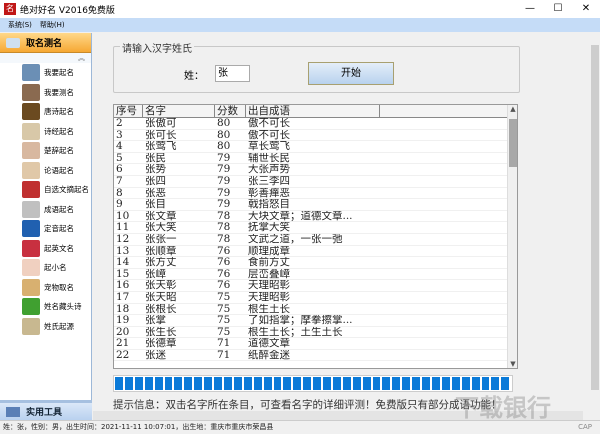 The width and height of the screenshot is (600, 434). Describe the element at coordinates (315, 240) in the screenshot. I see `table-row: 12 张张一 78 文武之道，一张一弛` at that location.